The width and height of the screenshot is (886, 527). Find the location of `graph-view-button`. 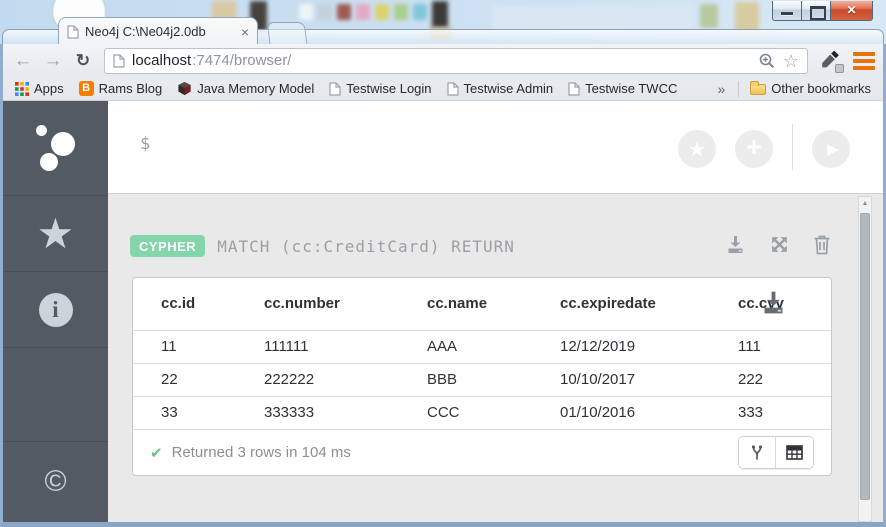

graph-view-button is located at coordinates (757, 452).